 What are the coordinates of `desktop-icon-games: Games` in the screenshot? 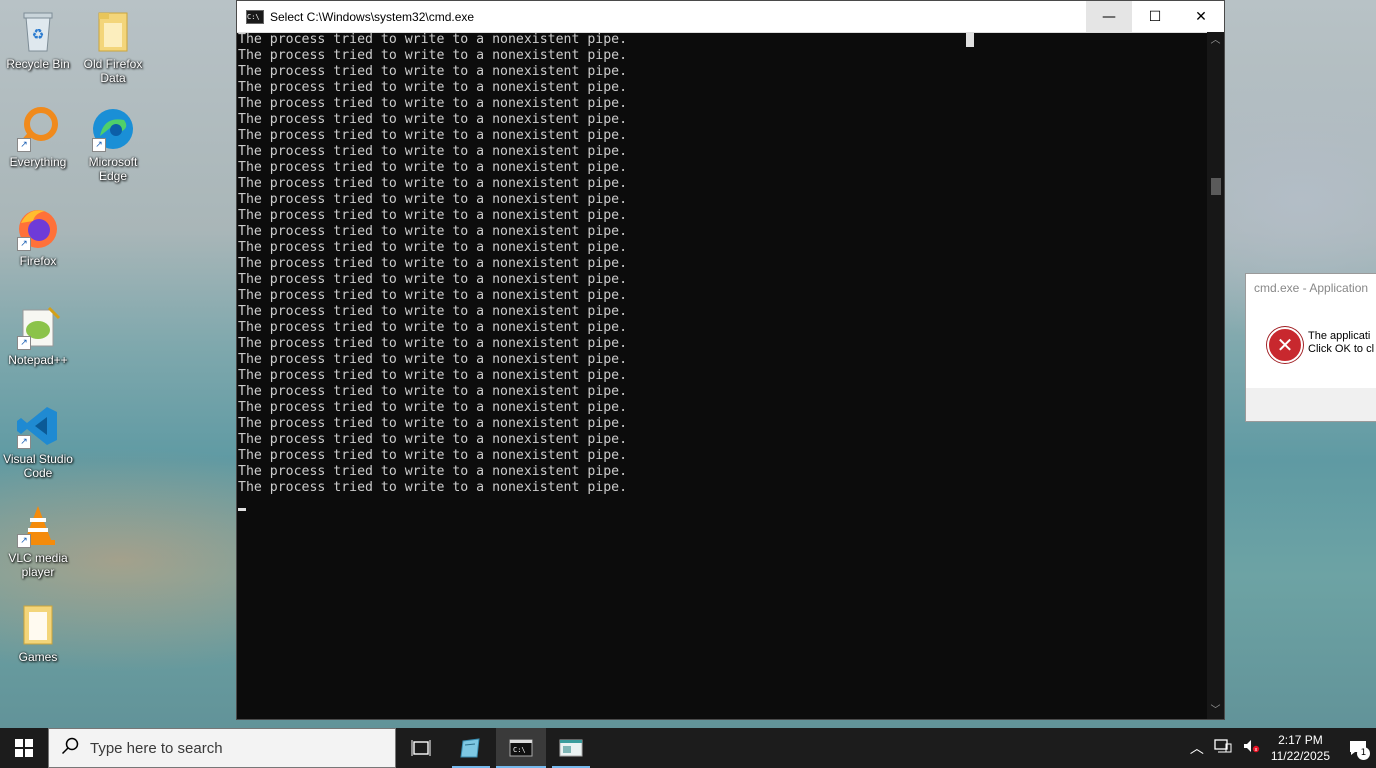 It's located at (38, 632).